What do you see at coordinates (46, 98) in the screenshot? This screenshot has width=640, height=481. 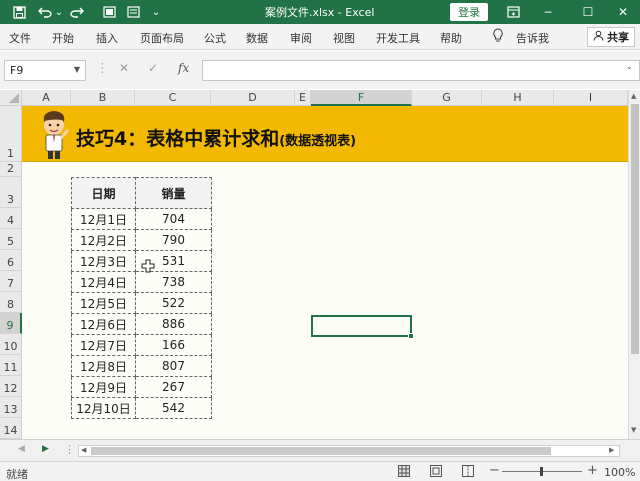 I see `column-header-a: A` at bounding box center [46, 98].